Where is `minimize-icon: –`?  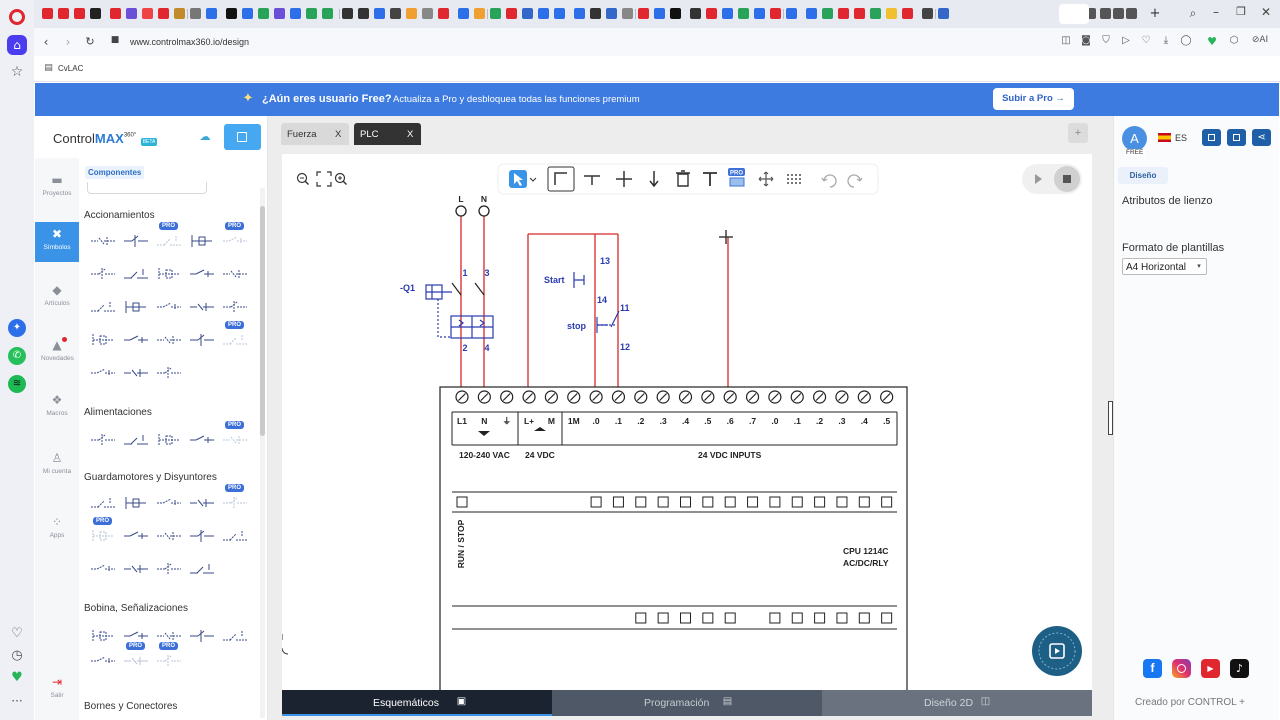 minimize-icon: – is located at coordinates (1216, 12).